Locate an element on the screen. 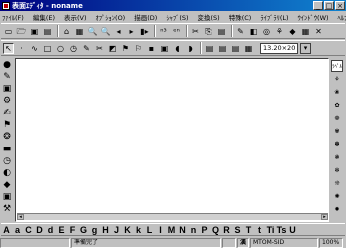 The width and height of the screenshot is (346, 248). symbol-10-icon: ✺ is located at coordinates (337, 196).